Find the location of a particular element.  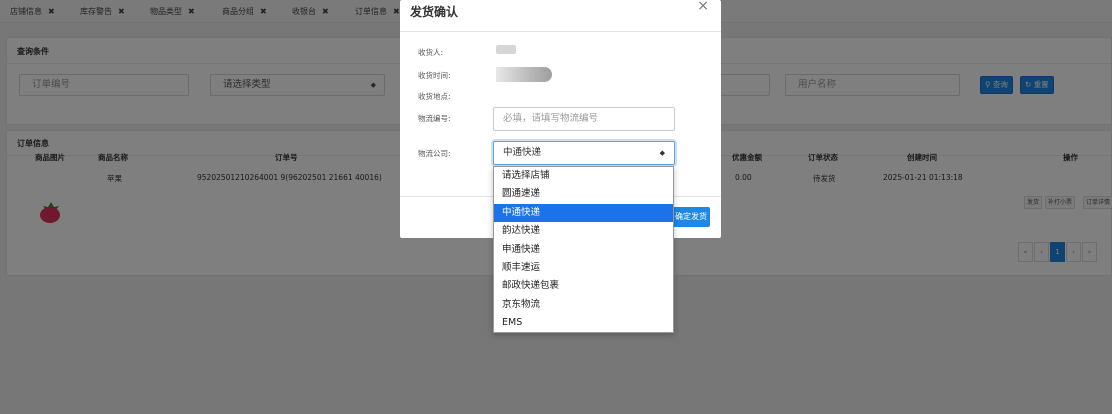

receive-address-label: 收货地点: is located at coordinates (434, 96).